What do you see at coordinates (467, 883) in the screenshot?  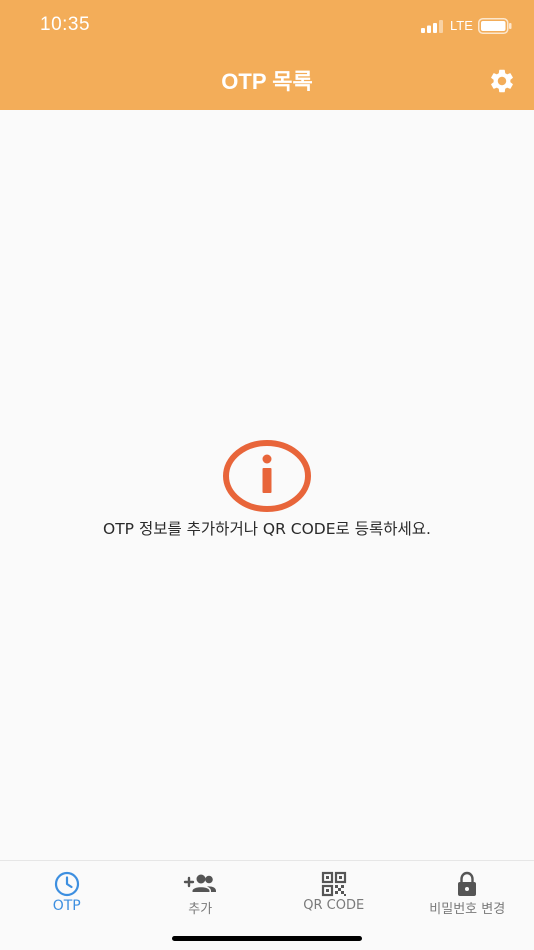 I see `lock-icon` at bounding box center [467, 883].